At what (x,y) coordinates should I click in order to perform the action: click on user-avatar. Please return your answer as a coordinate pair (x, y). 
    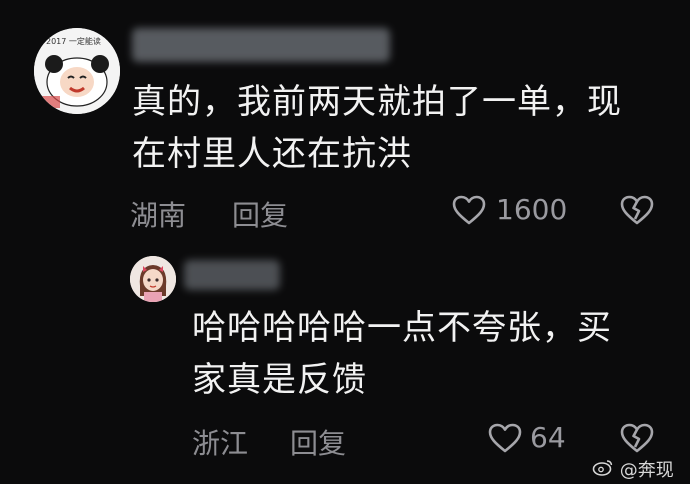
    Looking at the image, I should click on (153, 279).